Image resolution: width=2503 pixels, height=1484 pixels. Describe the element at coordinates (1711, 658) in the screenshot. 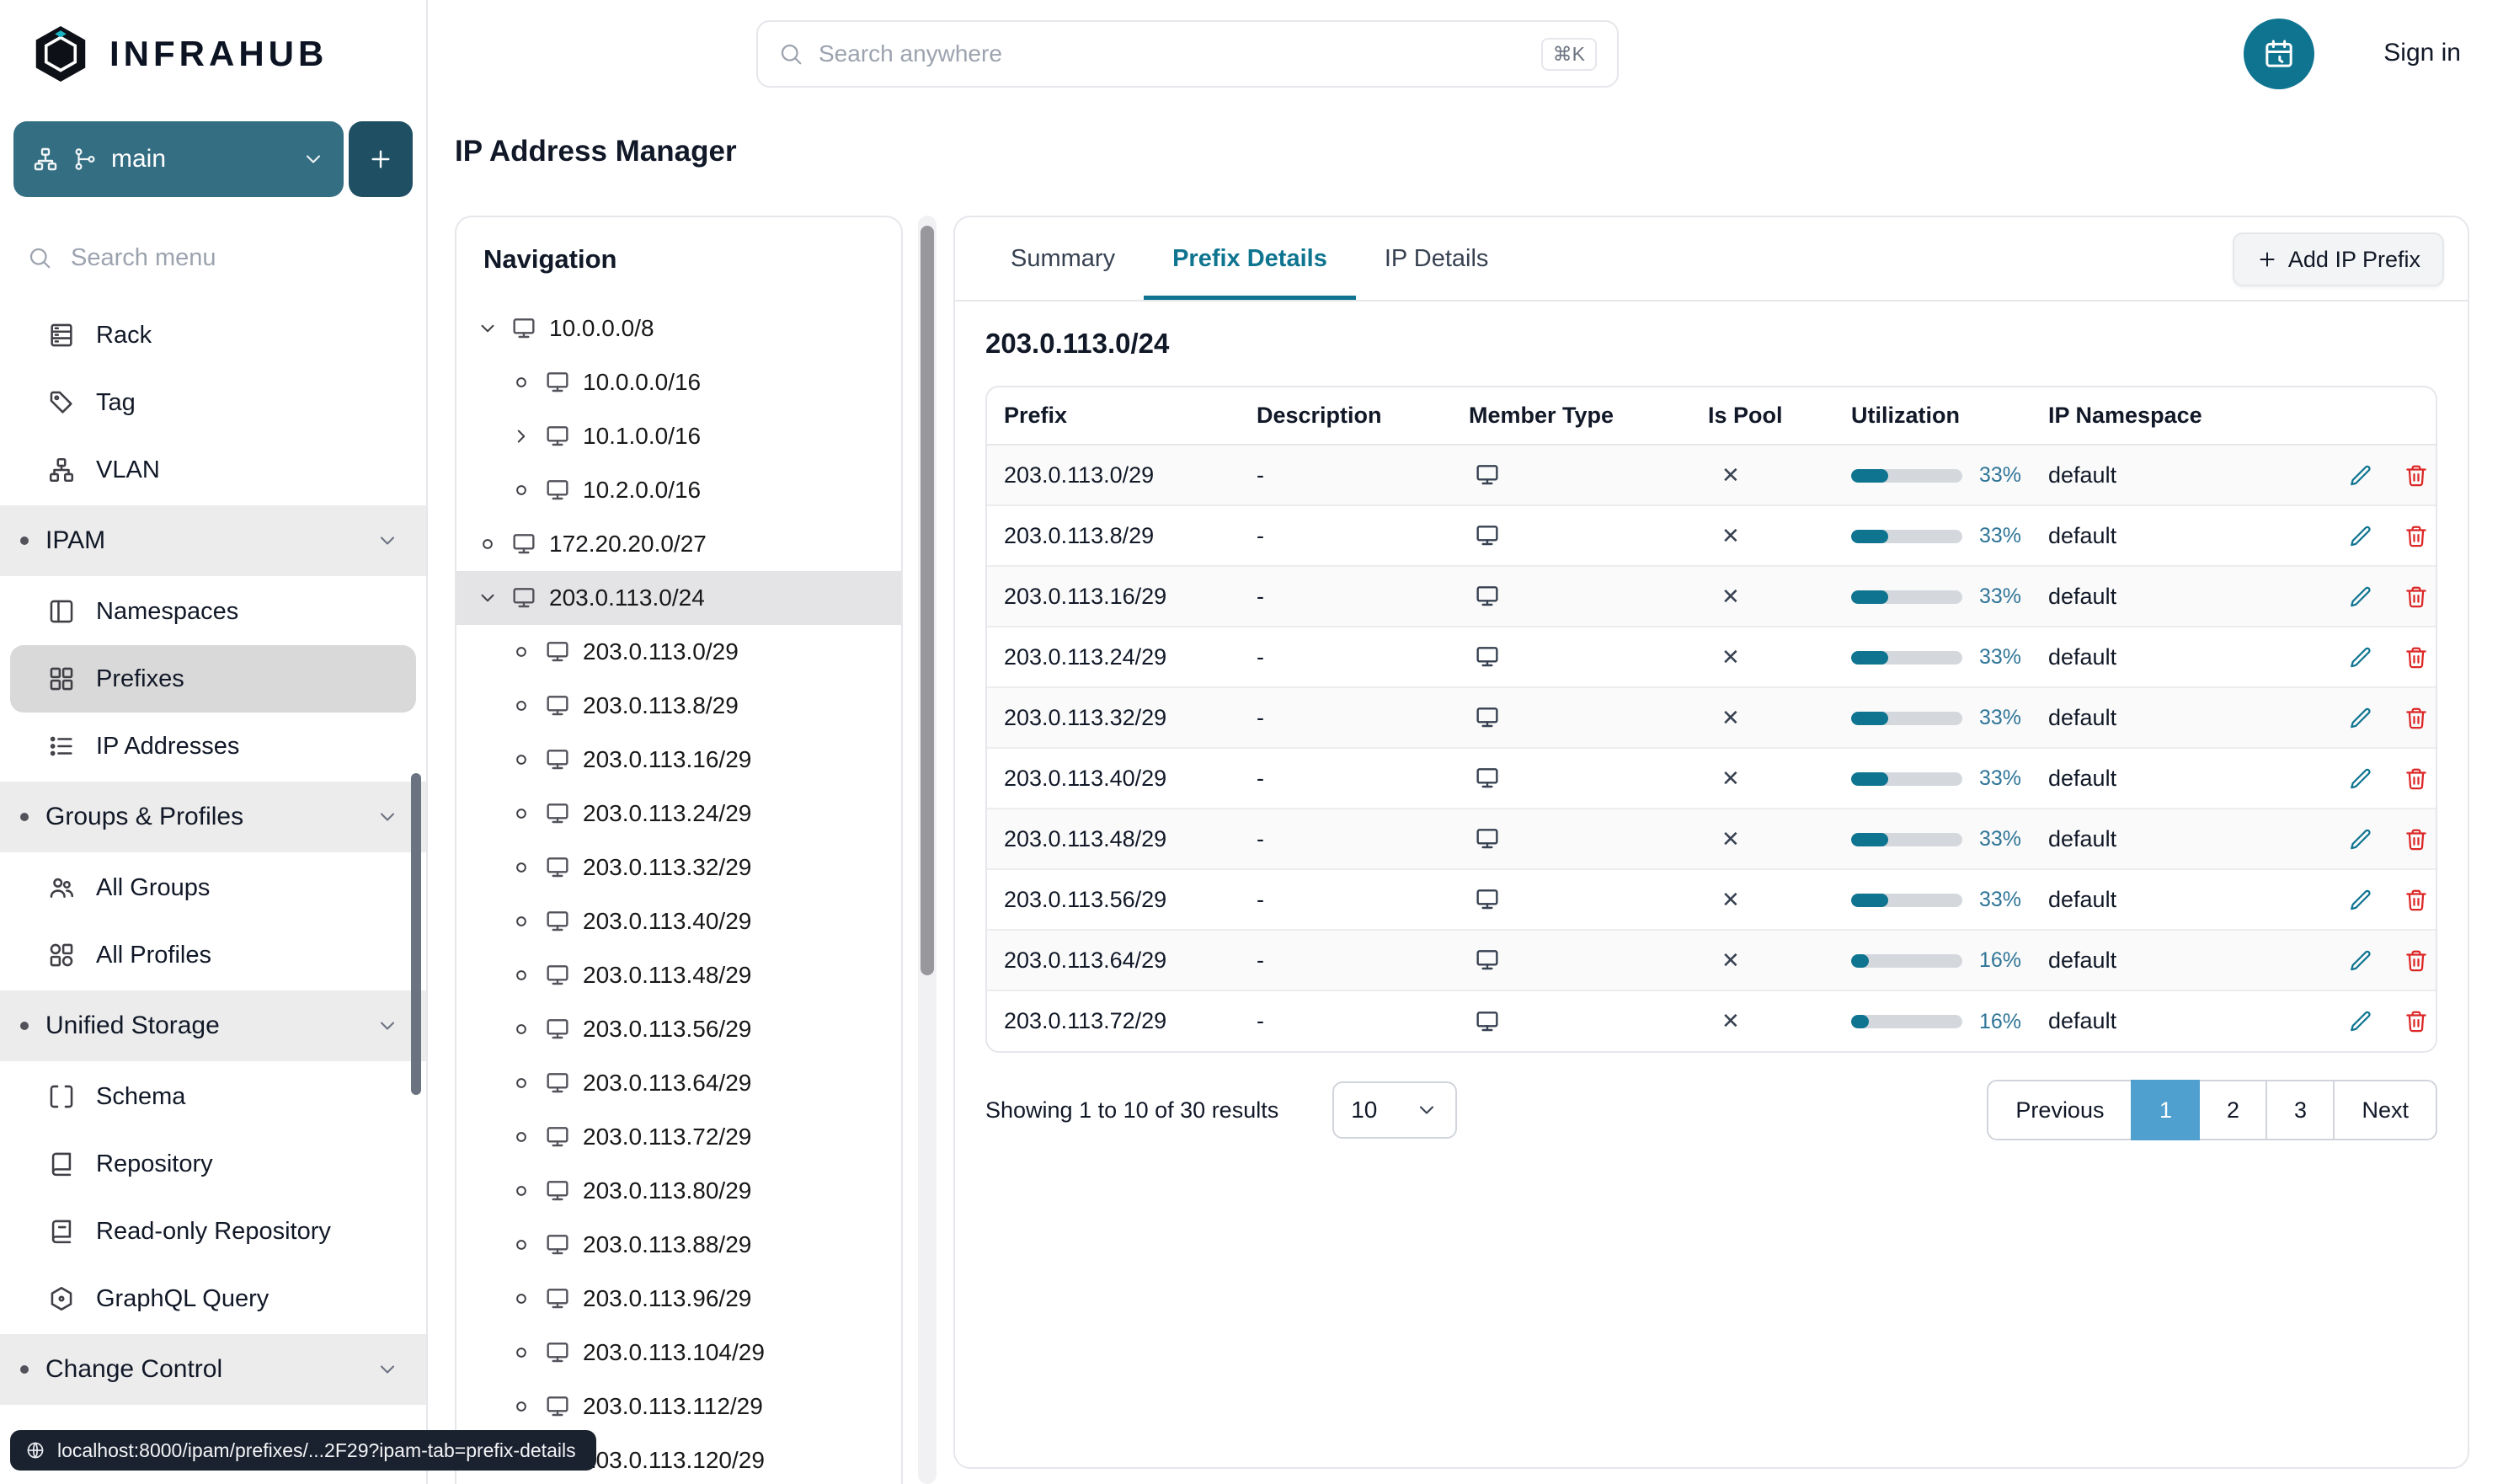

I see `table-row: 203.0.113.24/29- ✕ 33% default` at that location.